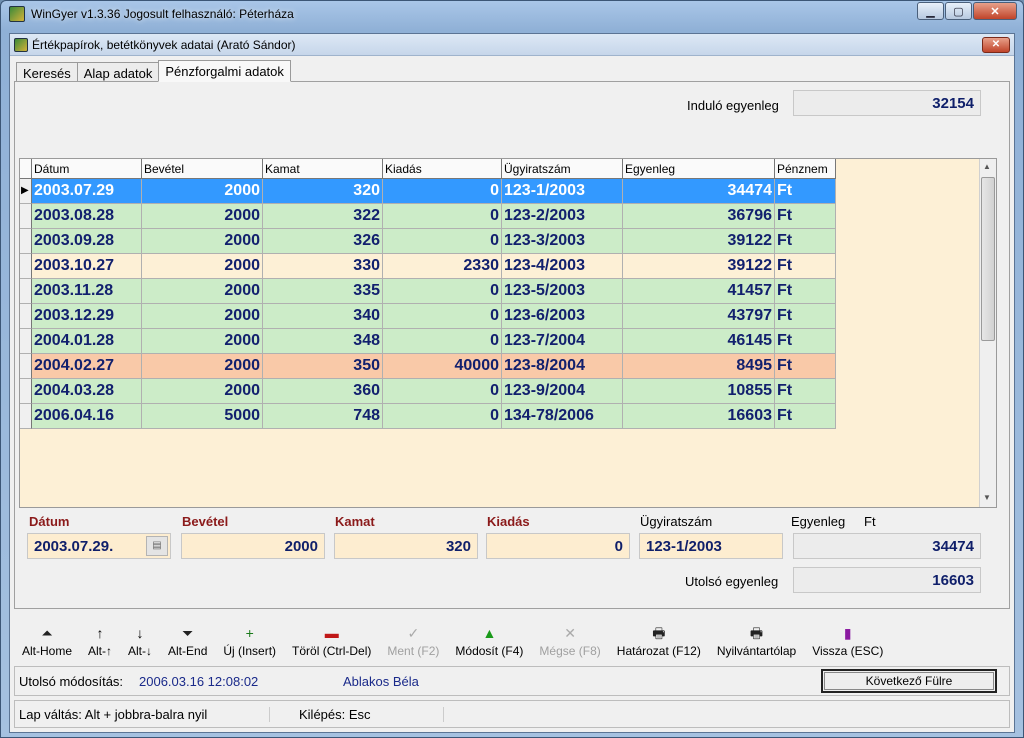 The height and width of the screenshot is (738, 1024). What do you see at coordinates (224, 71) in the screenshot?
I see `tab-cashflow: Pénzforgalmi adatok` at bounding box center [224, 71].